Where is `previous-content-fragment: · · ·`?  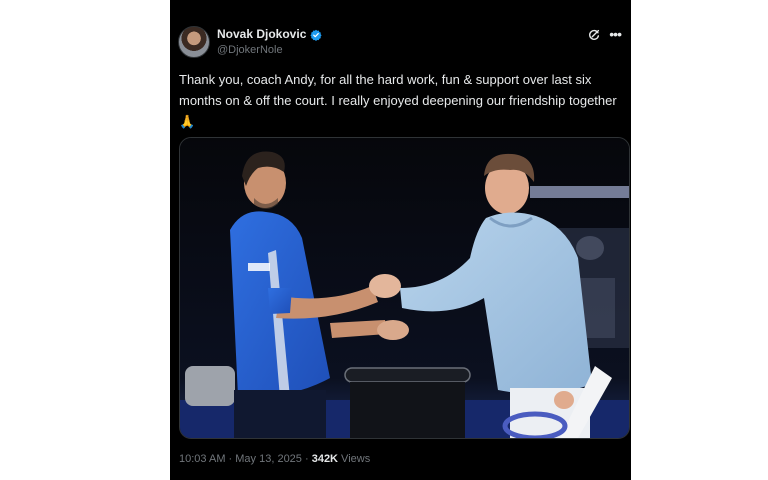
previous-content-fragment: · · · is located at coordinates (222, 2).